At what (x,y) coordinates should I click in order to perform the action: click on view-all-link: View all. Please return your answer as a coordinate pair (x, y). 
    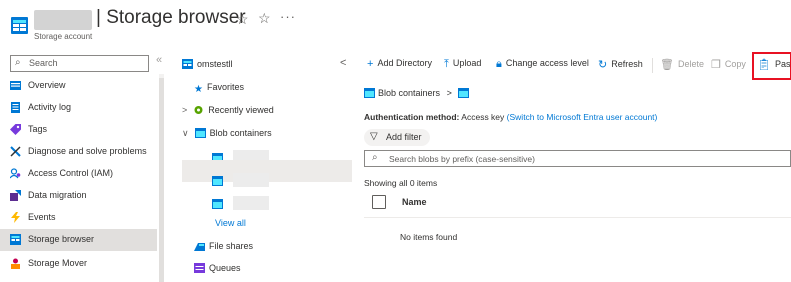
    Looking at the image, I should click on (230, 223).